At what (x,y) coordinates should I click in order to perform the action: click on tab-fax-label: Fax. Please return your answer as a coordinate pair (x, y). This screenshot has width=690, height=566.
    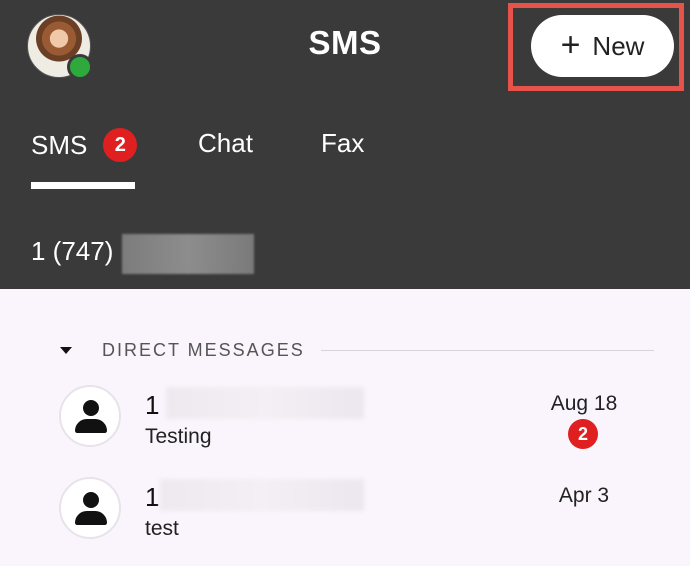
    Looking at the image, I should click on (343, 143).